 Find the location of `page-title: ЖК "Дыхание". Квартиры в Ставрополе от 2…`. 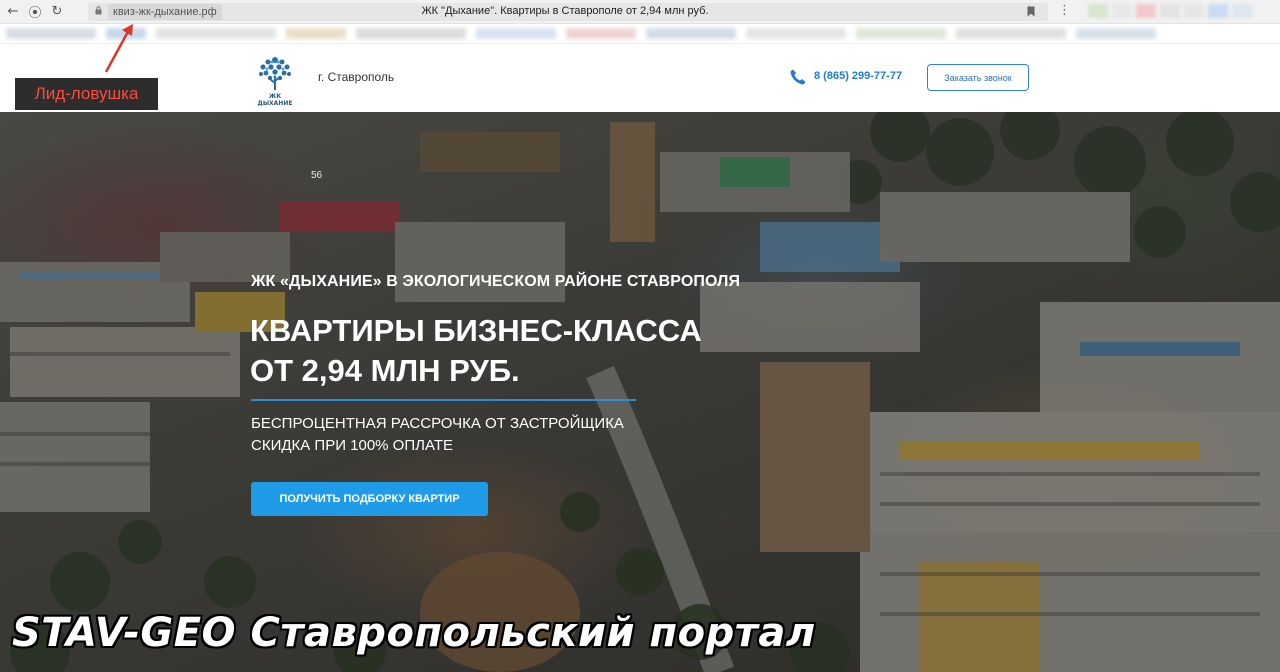

page-title: ЖК "Дыхание". Квартиры в Ставрополе от 2… is located at coordinates (565, 11).